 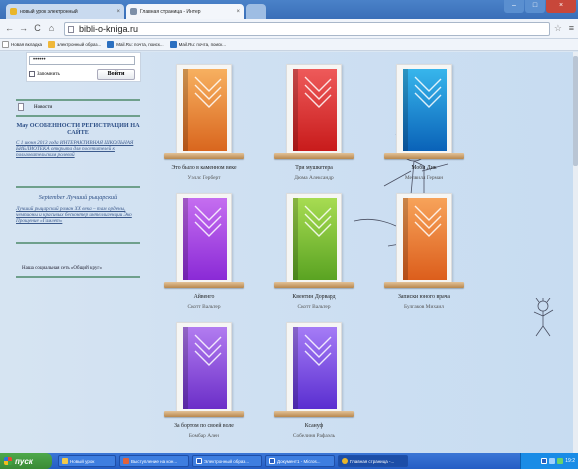 I want to click on book-card: Ксануф Собелиня Рафаэль, so click(x=314, y=385).